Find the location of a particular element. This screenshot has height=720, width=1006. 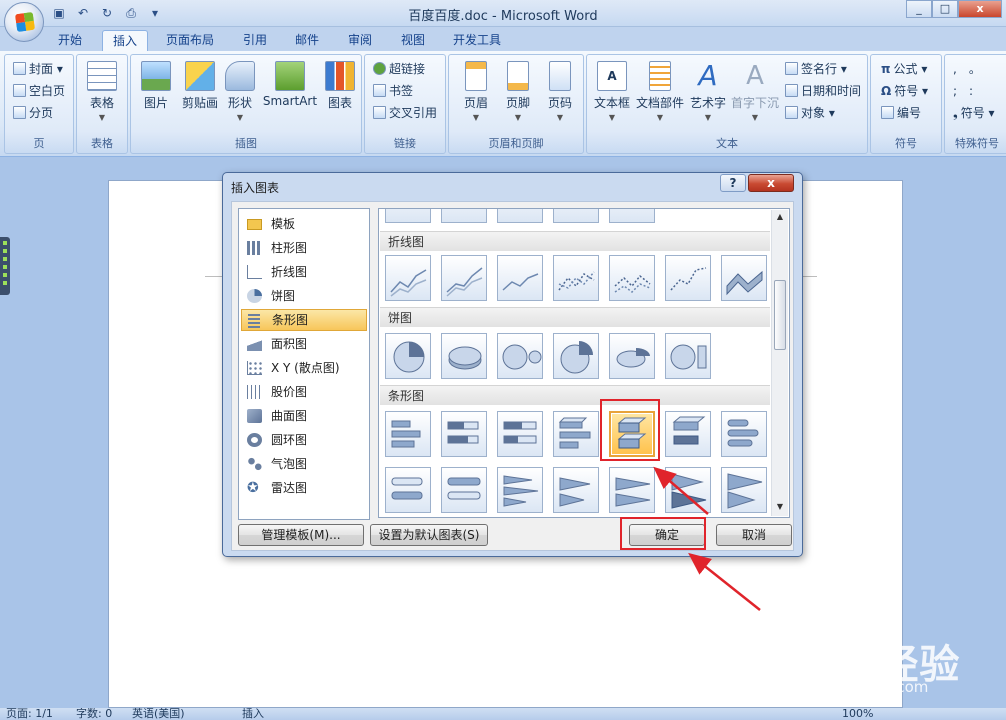

arrow-to-chart-icon is located at coordinates (681, 490).